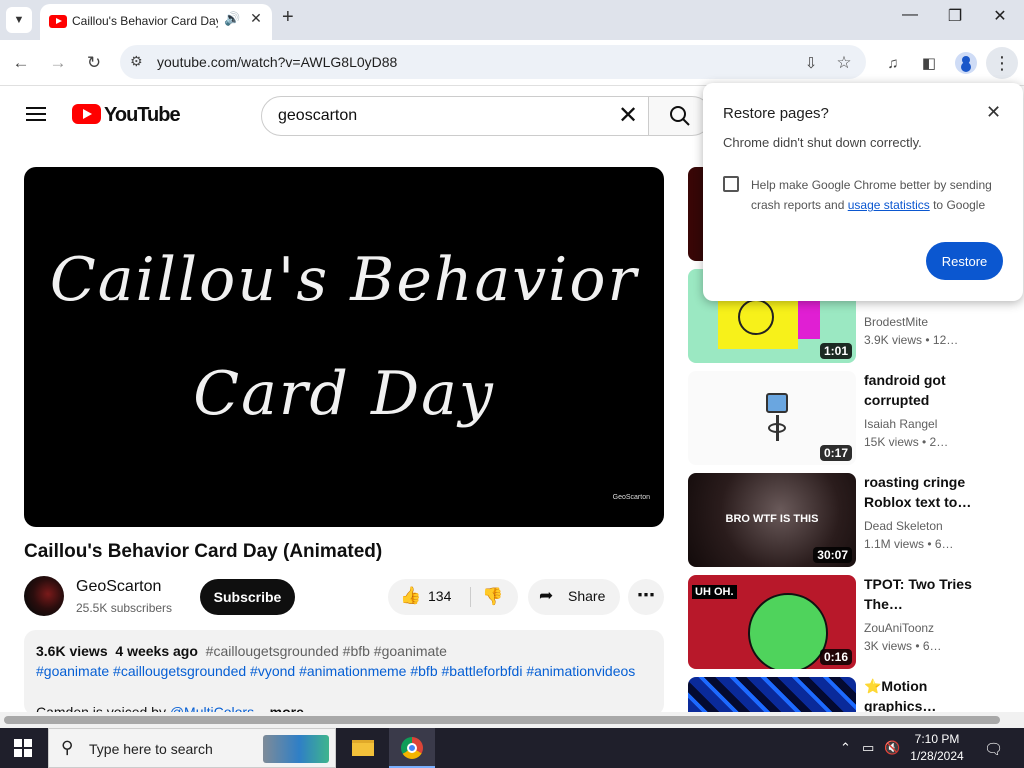 The image size is (1024, 768). Describe the element at coordinates (256, 18) in the screenshot. I see `tab-close-icon: ✕` at that location.